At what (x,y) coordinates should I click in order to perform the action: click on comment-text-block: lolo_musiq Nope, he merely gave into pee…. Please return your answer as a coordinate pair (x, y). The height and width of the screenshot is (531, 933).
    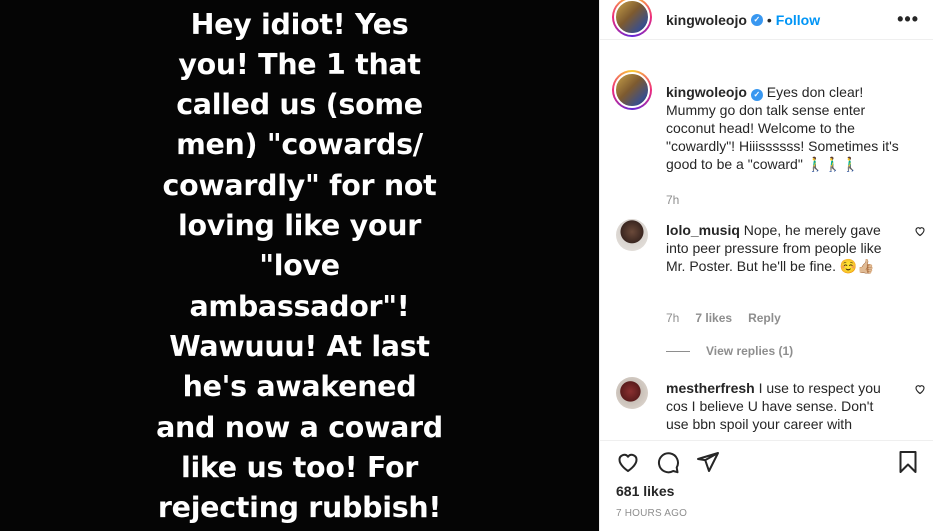
    Looking at the image, I should click on (777, 248).